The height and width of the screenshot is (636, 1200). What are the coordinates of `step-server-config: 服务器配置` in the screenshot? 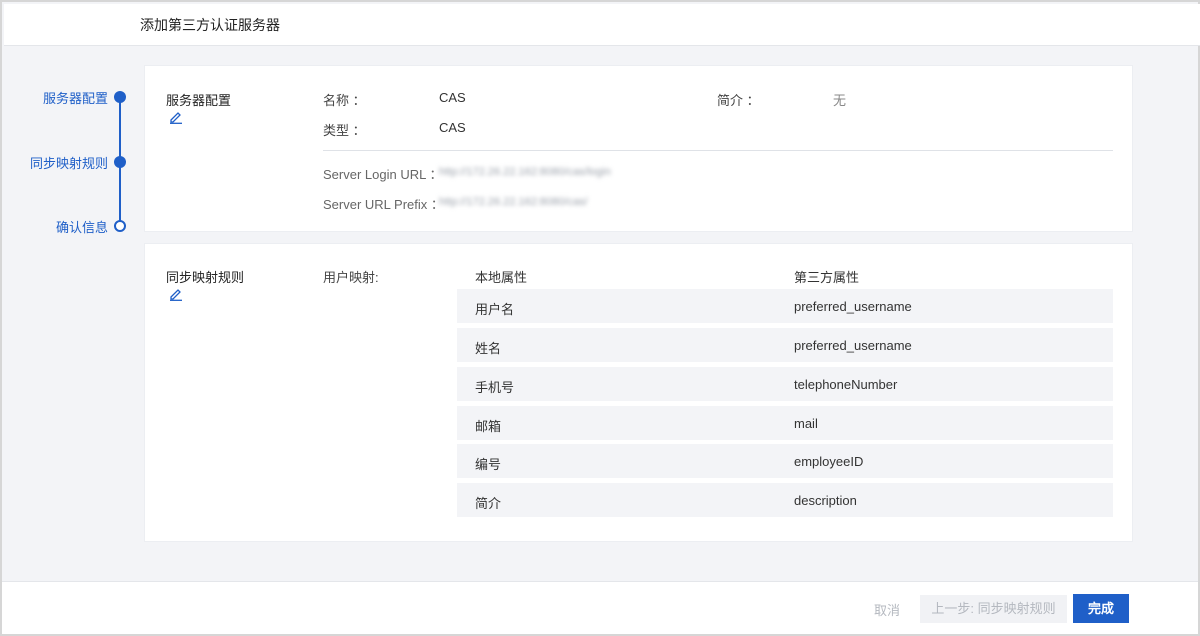 It's located at (65, 97).